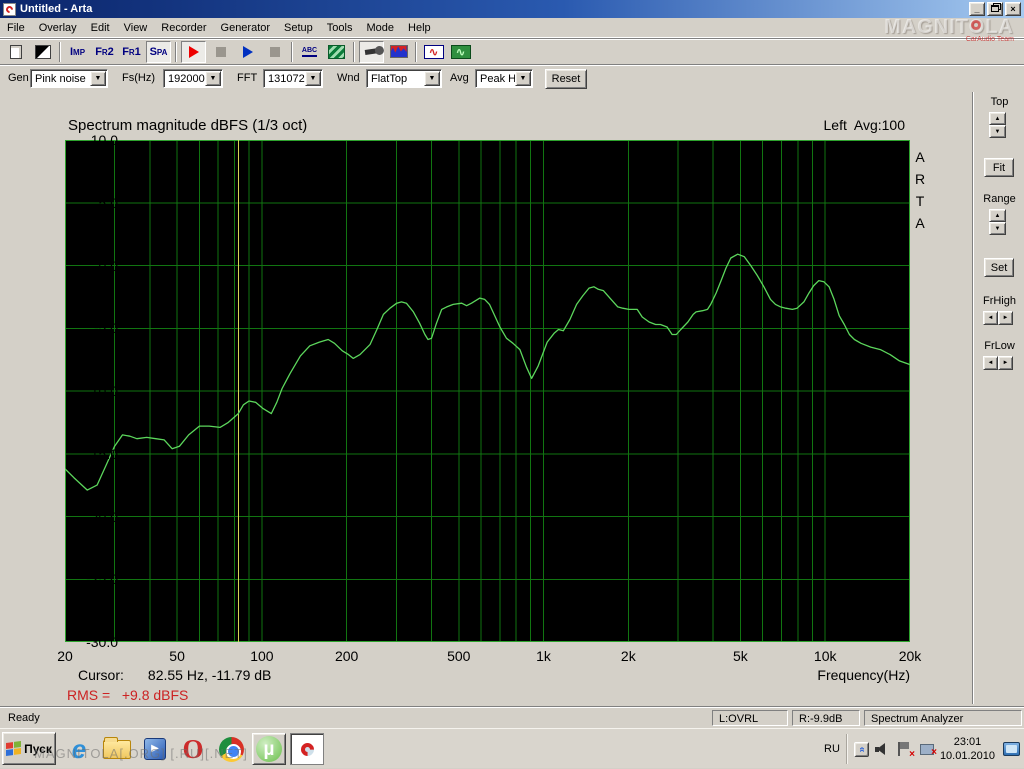 The image size is (1024, 769). Describe the element at coordinates (136, 28) in the screenshot. I see `menu-item-view: View` at that location.